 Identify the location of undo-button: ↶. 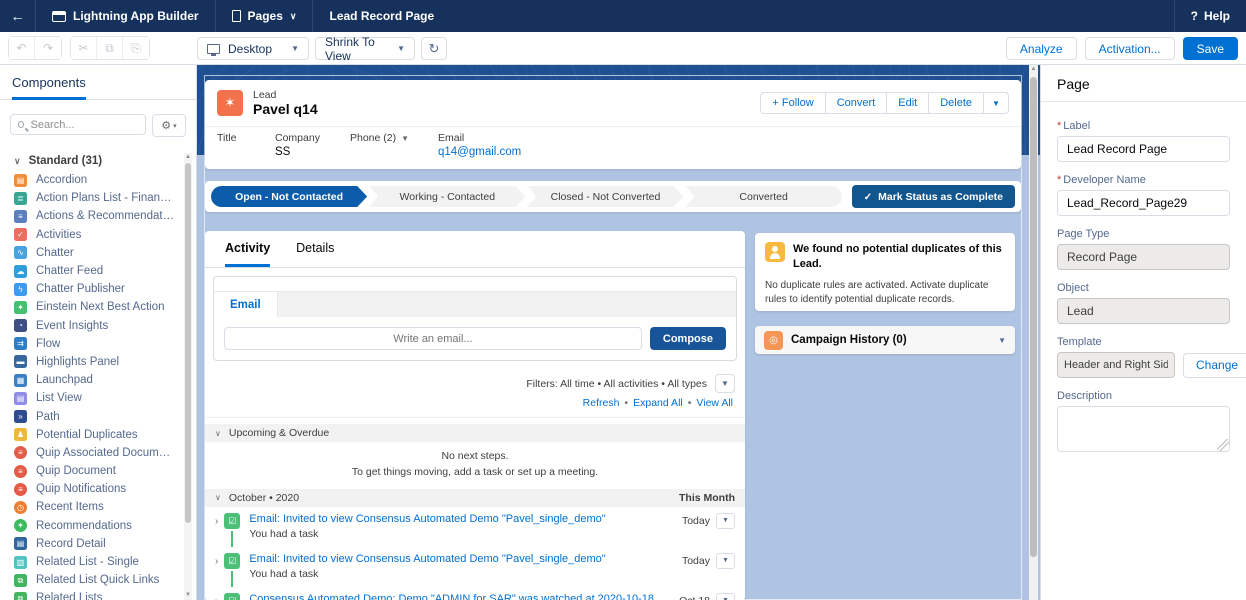
(22, 48).